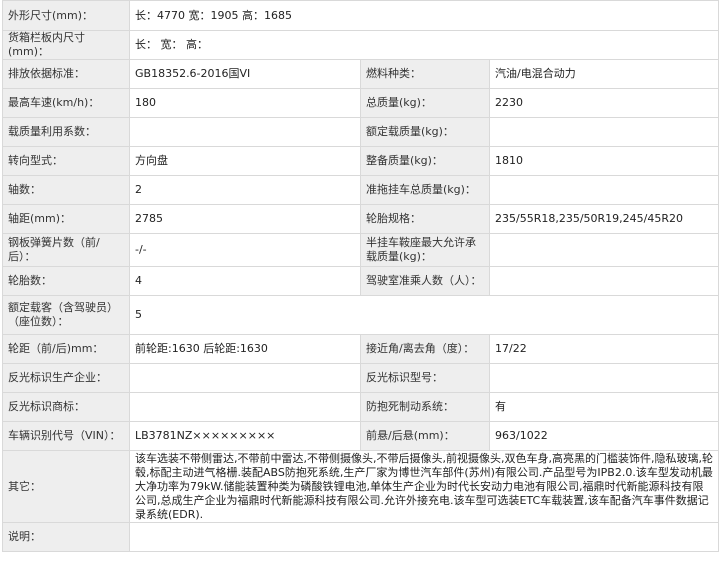 This screenshot has height=586, width=720. I want to click on field-value: 前轮距:1630 后轮距:1630, so click(245, 349).